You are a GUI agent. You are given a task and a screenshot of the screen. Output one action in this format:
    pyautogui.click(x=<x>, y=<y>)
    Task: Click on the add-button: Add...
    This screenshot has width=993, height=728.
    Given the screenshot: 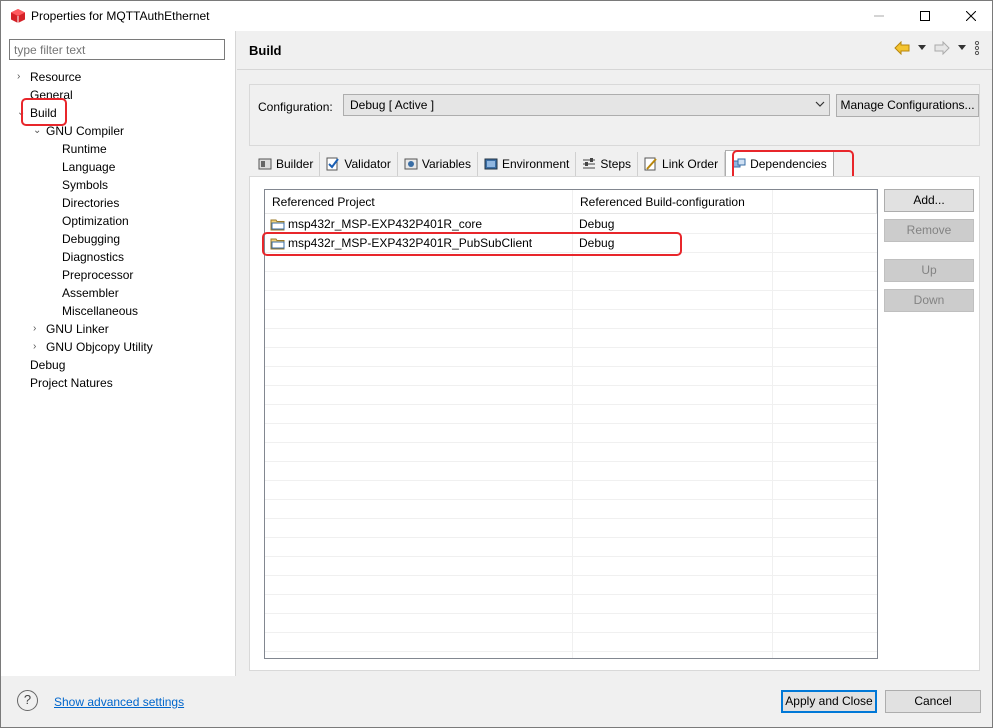 What is the action you would take?
    pyautogui.click(x=929, y=200)
    